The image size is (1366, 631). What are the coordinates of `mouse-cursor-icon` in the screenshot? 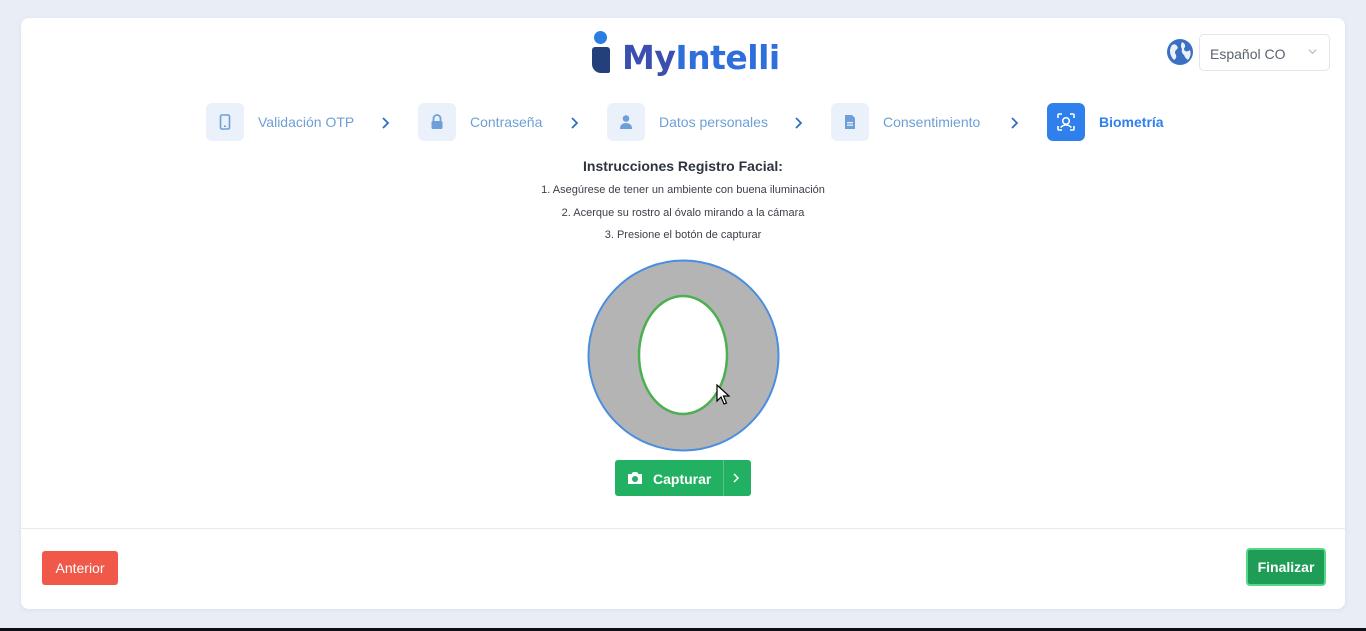 It's located at (723, 394).